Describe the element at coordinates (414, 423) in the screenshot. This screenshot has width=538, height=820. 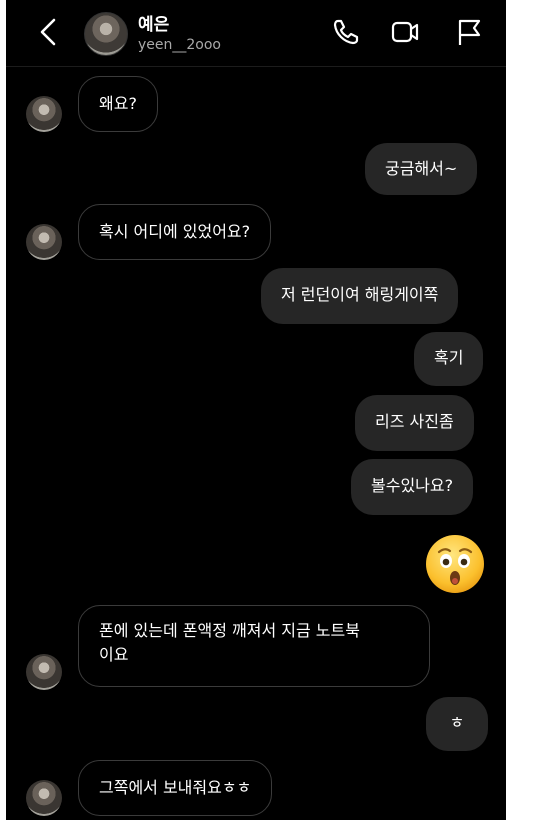
I see `outgoing-message: 리즈 사진좀` at that location.